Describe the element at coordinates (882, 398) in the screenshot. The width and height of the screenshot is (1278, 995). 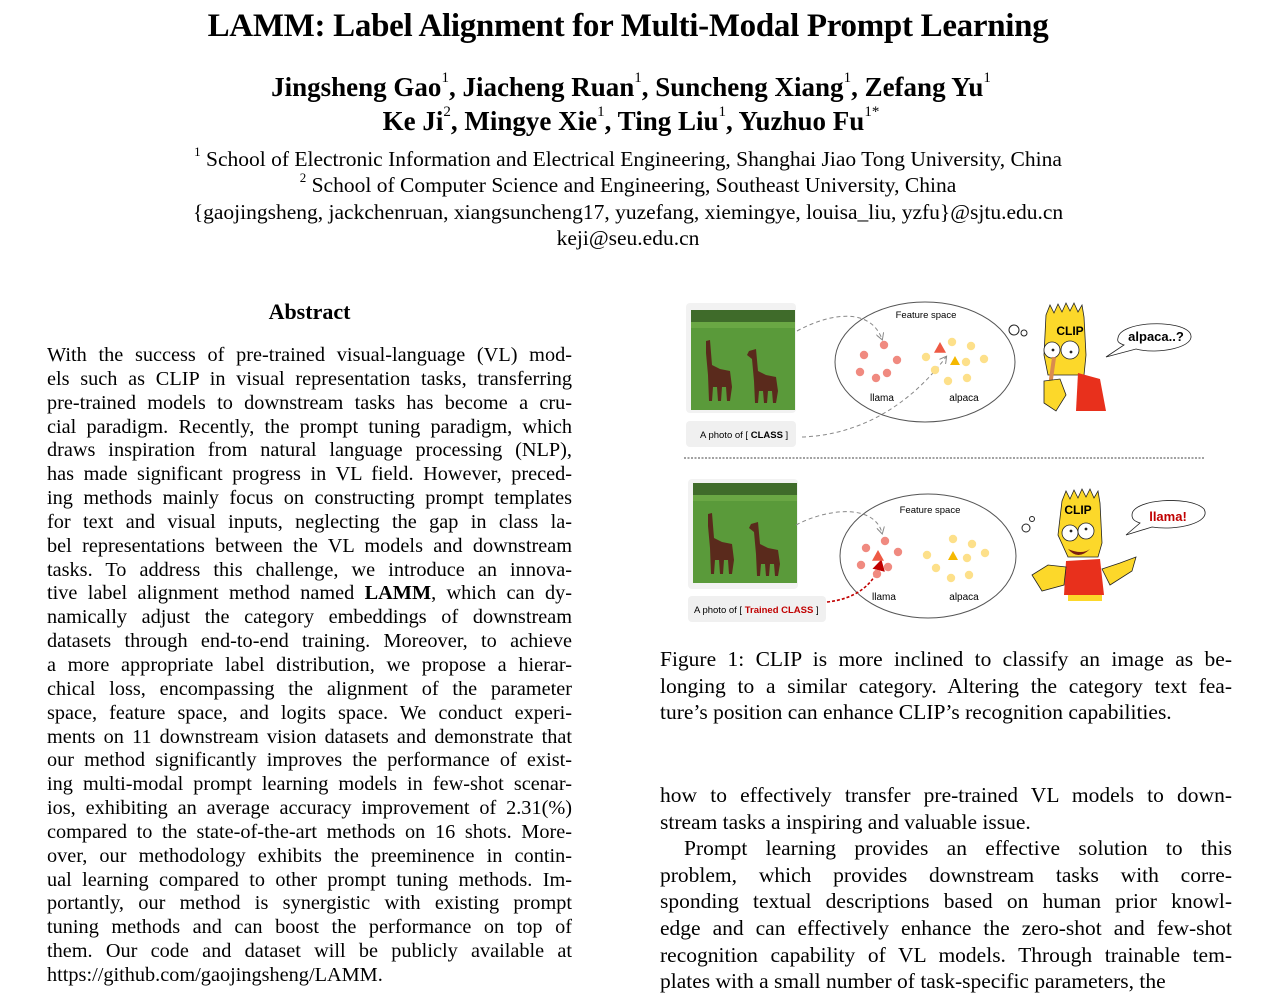
I see `cluster-label-llama: llama` at that location.